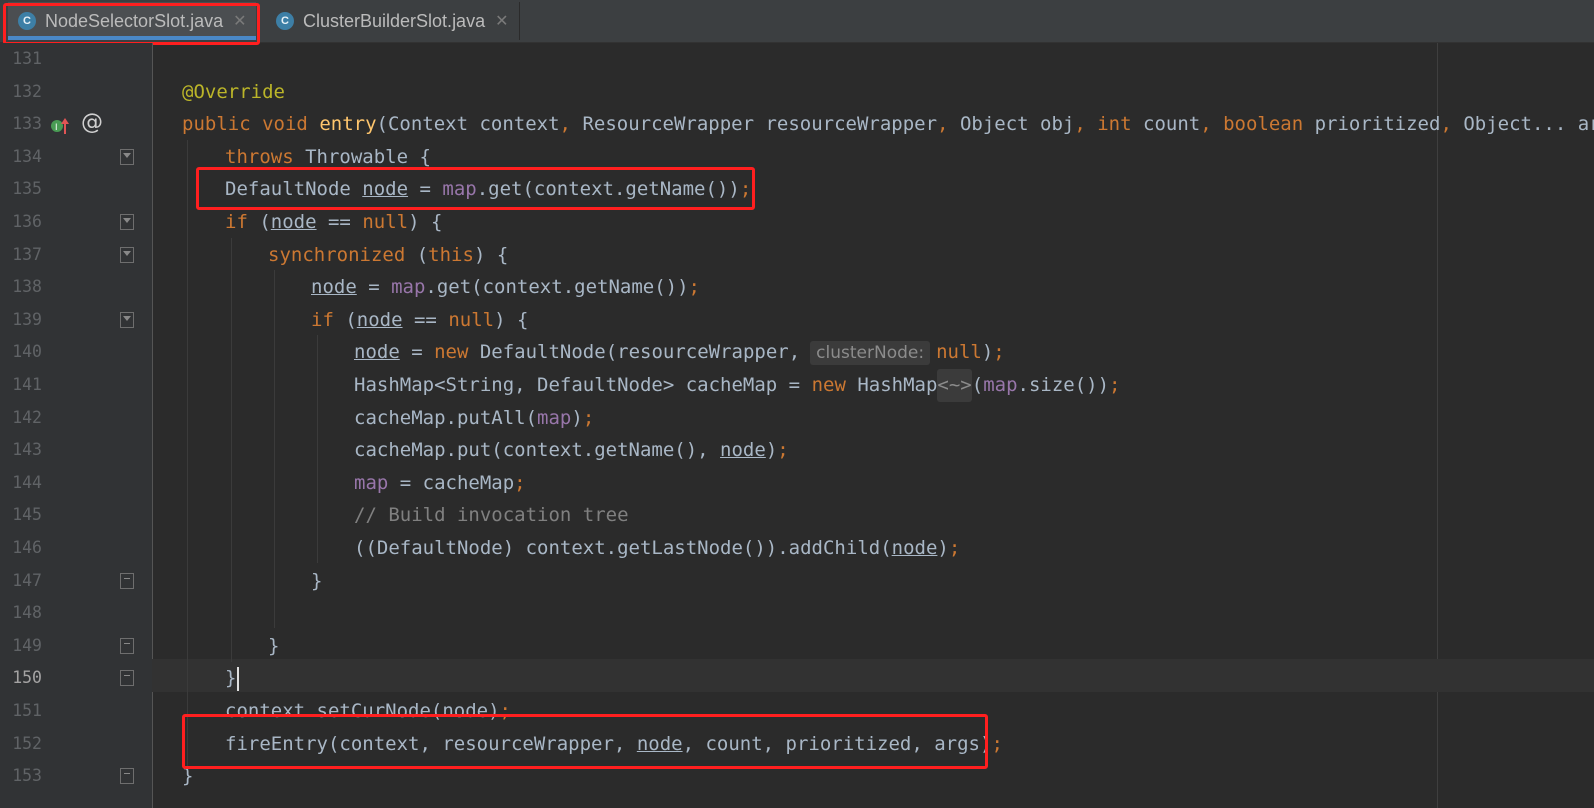 This screenshot has height=808, width=1594. What do you see at coordinates (131, 24) in the screenshot?
I see `tab-highlight-box` at bounding box center [131, 24].